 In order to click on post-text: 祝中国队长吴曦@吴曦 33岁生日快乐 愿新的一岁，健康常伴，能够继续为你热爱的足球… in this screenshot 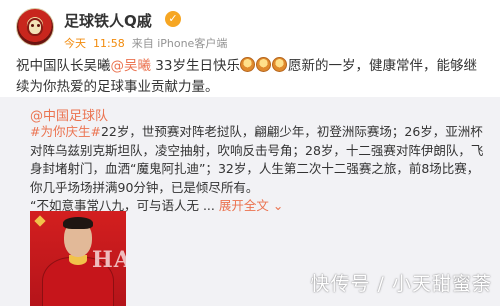, I will do `click(252, 77)`.